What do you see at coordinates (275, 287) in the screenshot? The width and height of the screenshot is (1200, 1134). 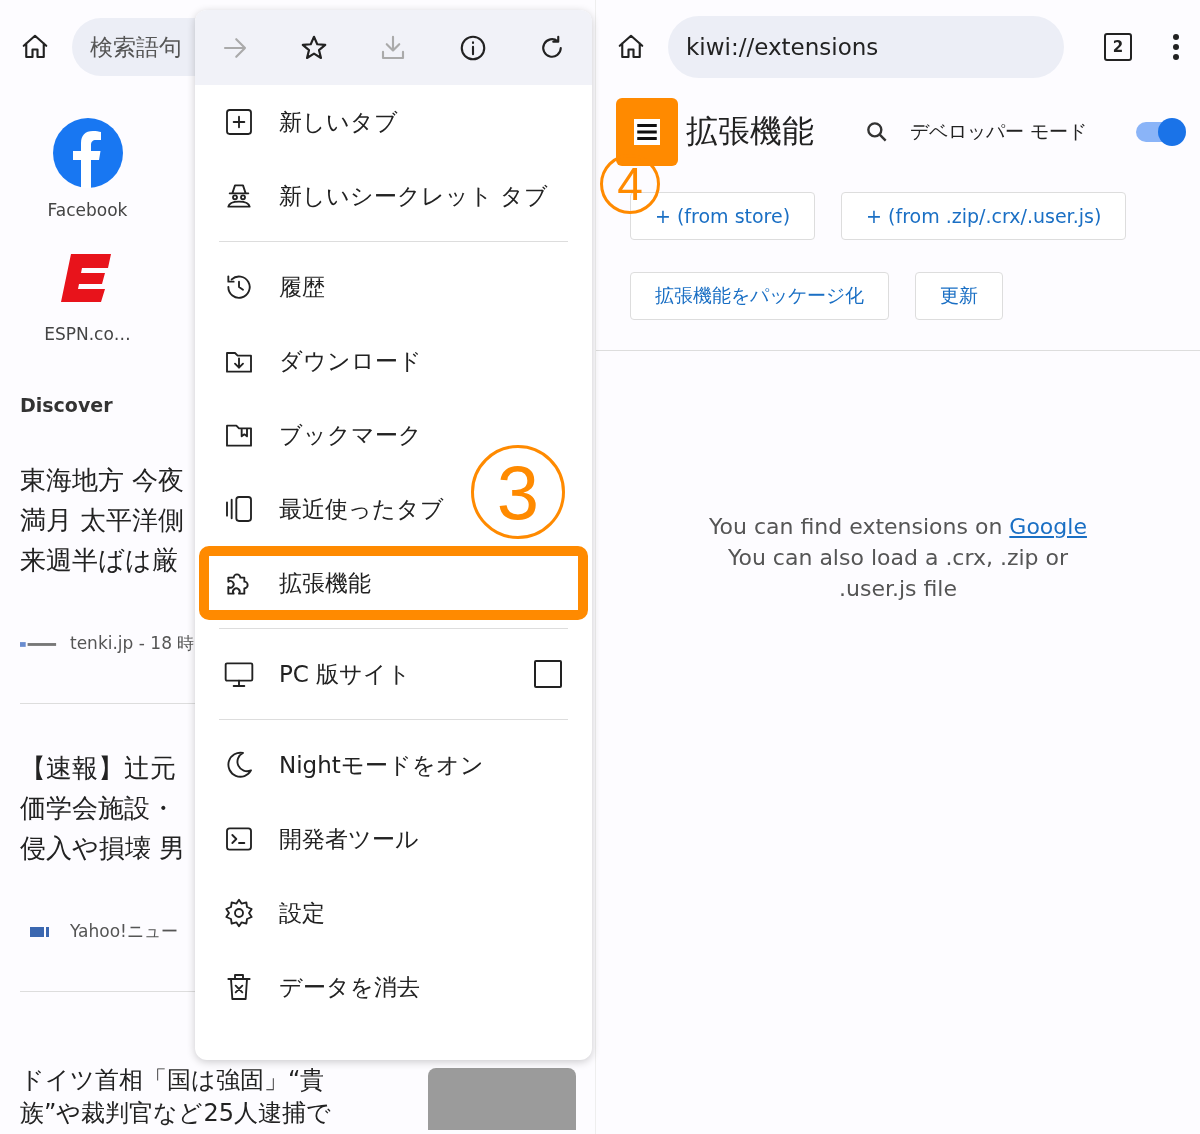 I see `menu-item: 履歴` at bounding box center [275, 287].